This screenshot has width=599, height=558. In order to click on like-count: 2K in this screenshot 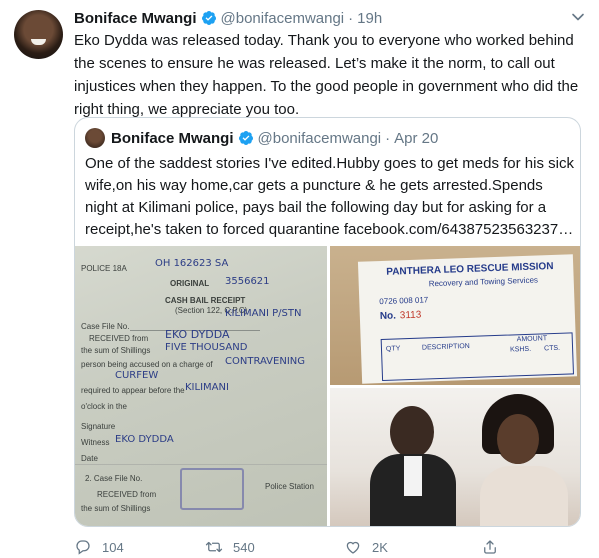, I will do `click(380, 547)`.